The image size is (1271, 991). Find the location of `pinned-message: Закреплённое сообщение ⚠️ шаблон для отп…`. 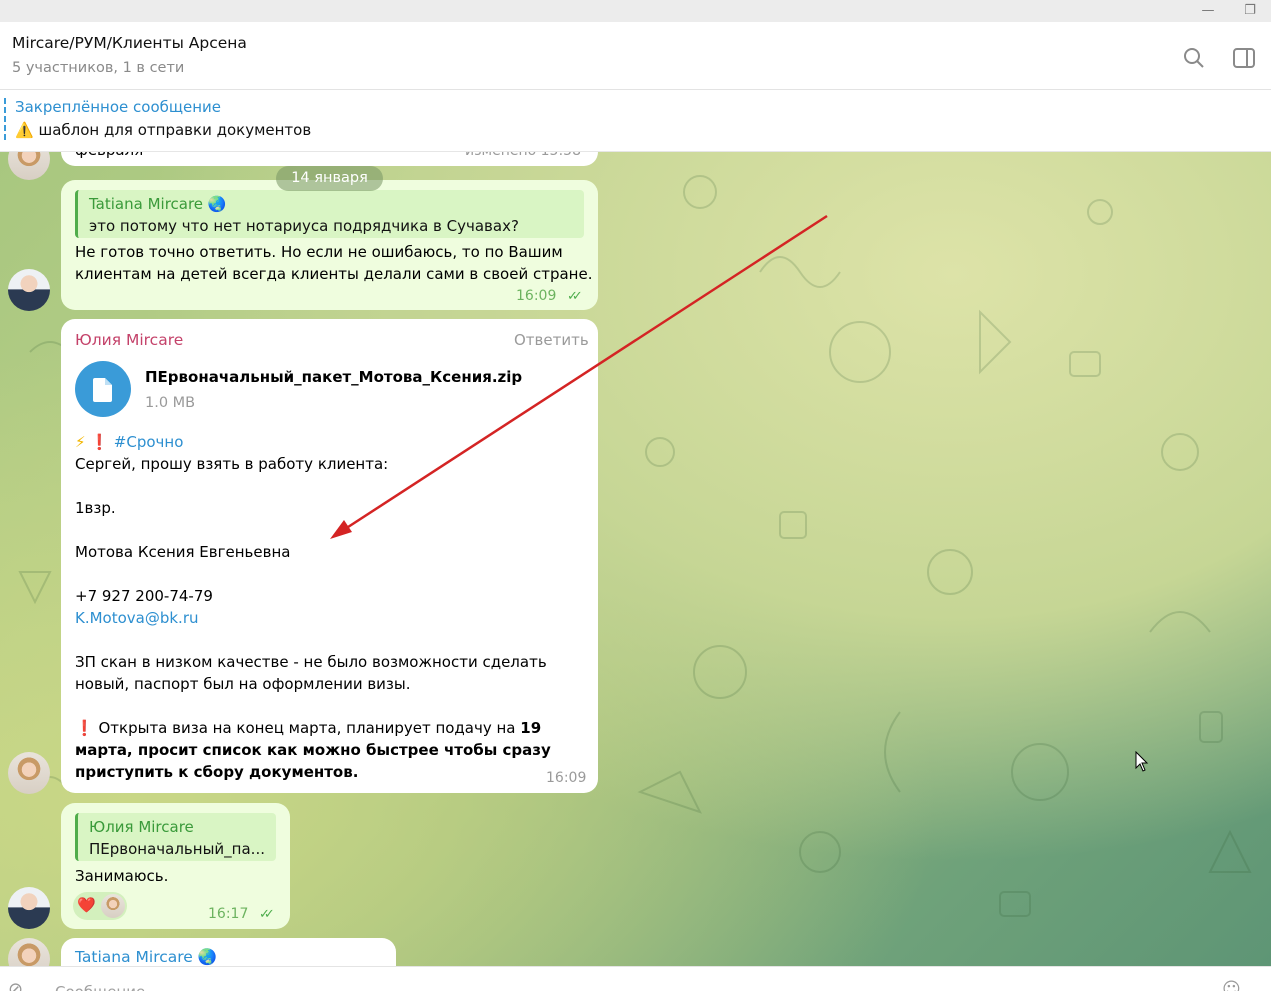

pinned-message: Закреплённое сообщение ⚠️ шаблон для отп… is located at coordinates (635, 121).